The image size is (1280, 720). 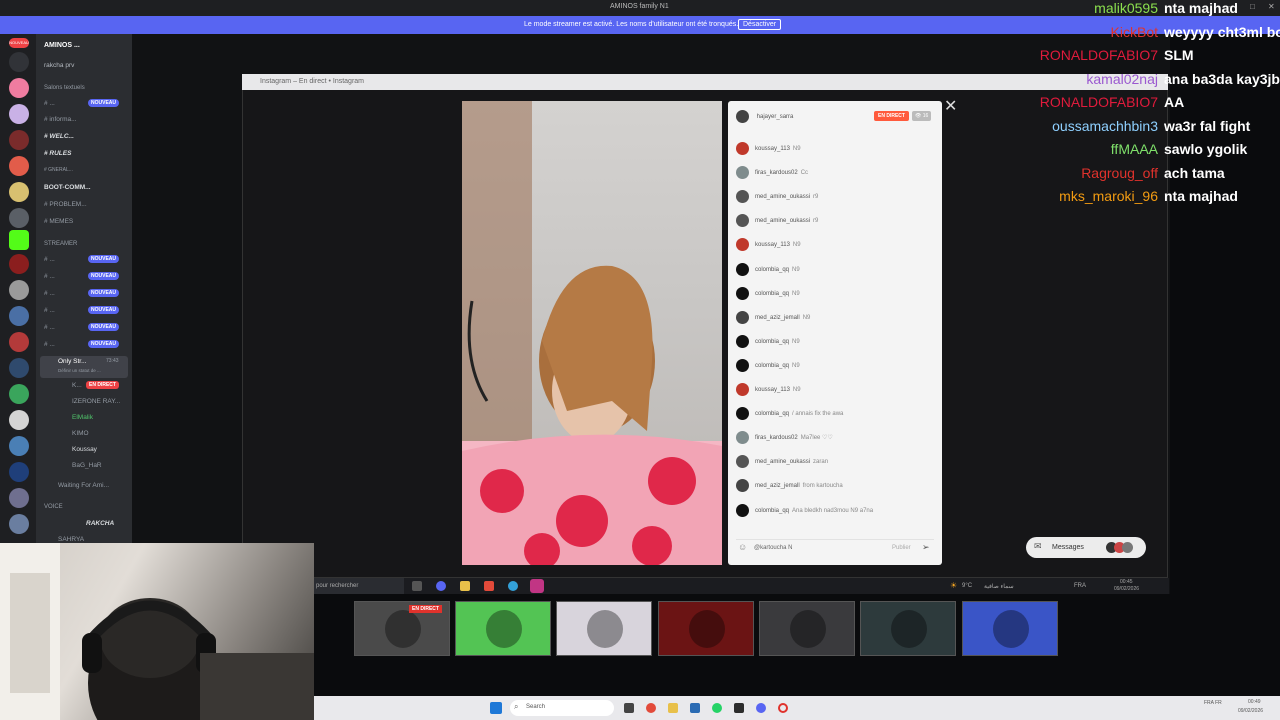 What do you see at coordinates (775, 117) in the screenshot?
I see `host-username: hajayer_sarra` at bounding box center [775, 117].